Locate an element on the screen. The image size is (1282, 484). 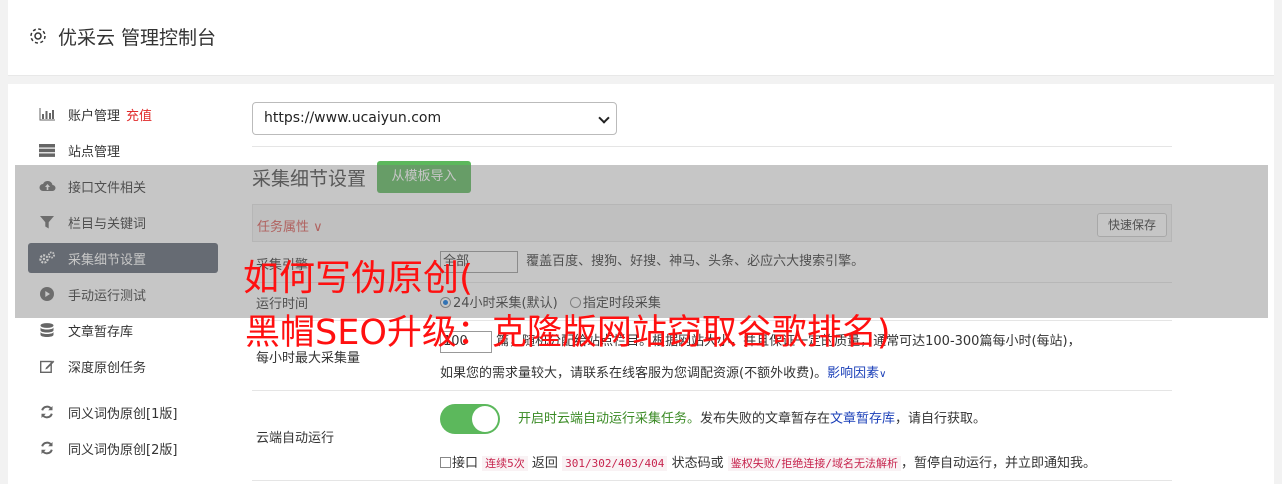
database-icon is located at coordinates (47, 329).